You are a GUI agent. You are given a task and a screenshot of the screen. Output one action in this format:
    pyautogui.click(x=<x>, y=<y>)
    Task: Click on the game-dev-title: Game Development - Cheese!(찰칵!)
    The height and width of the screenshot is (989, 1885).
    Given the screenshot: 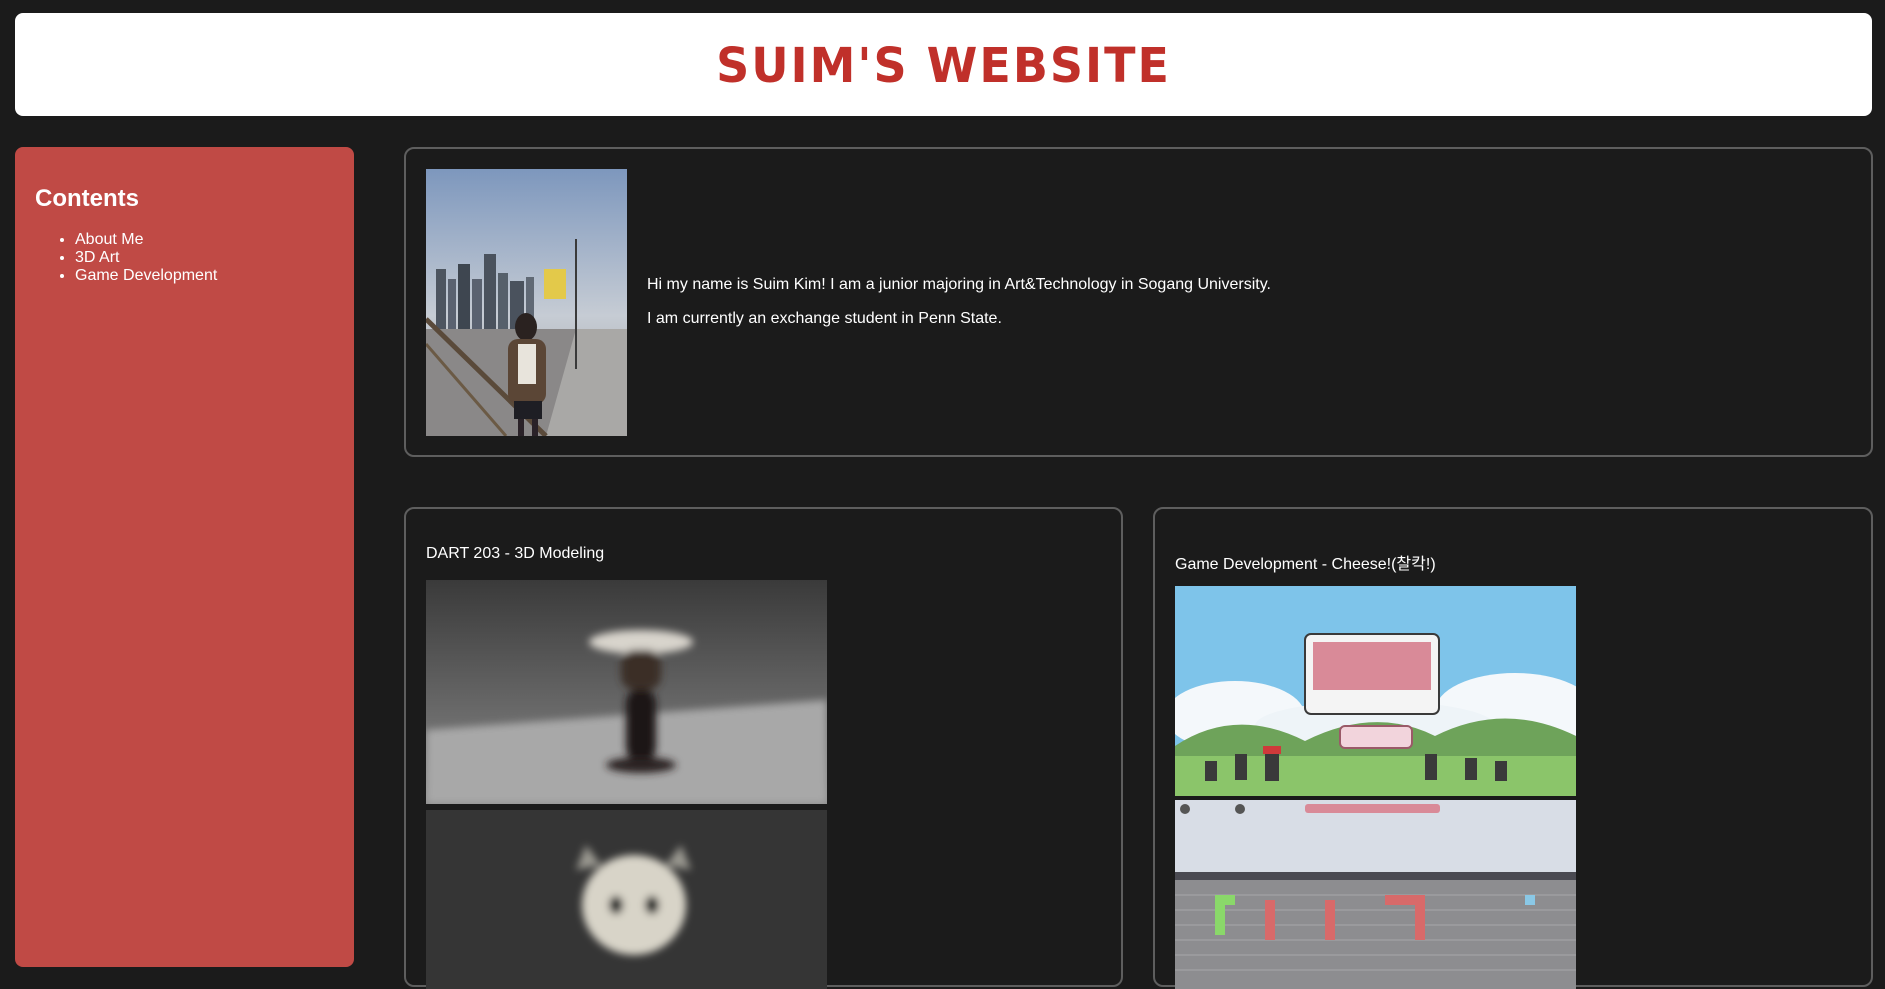 What is the action you would take?
    pyautogui.click(x=1305, y=564)
    